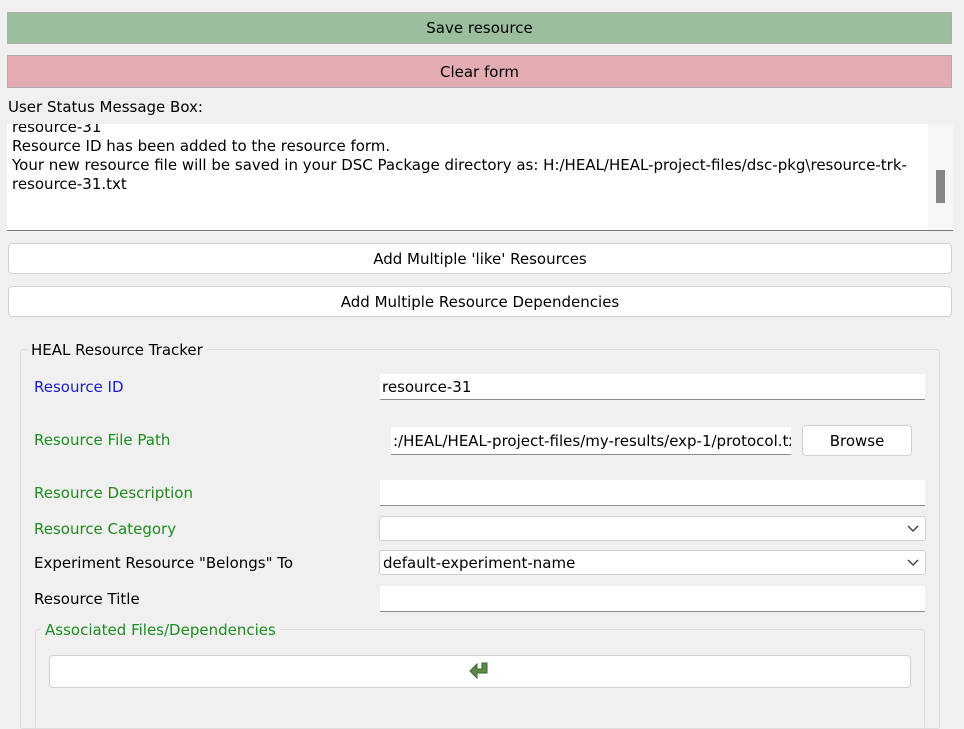  What do you see at coordinates (87, 599) in the screenshot?
I see `resource-title-label: Resource Title` at bounding box center [87, 599].